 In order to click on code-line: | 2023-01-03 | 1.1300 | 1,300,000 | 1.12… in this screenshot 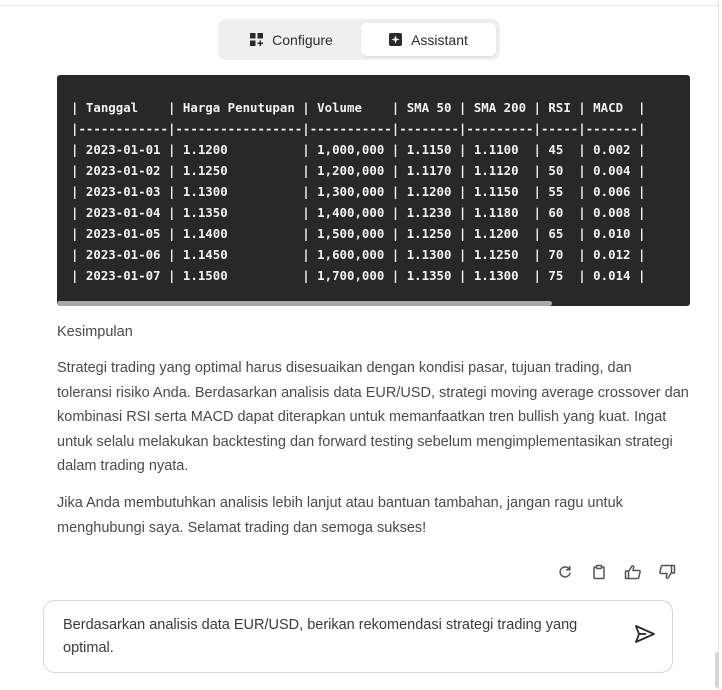, I will do `click(358, 191)`.